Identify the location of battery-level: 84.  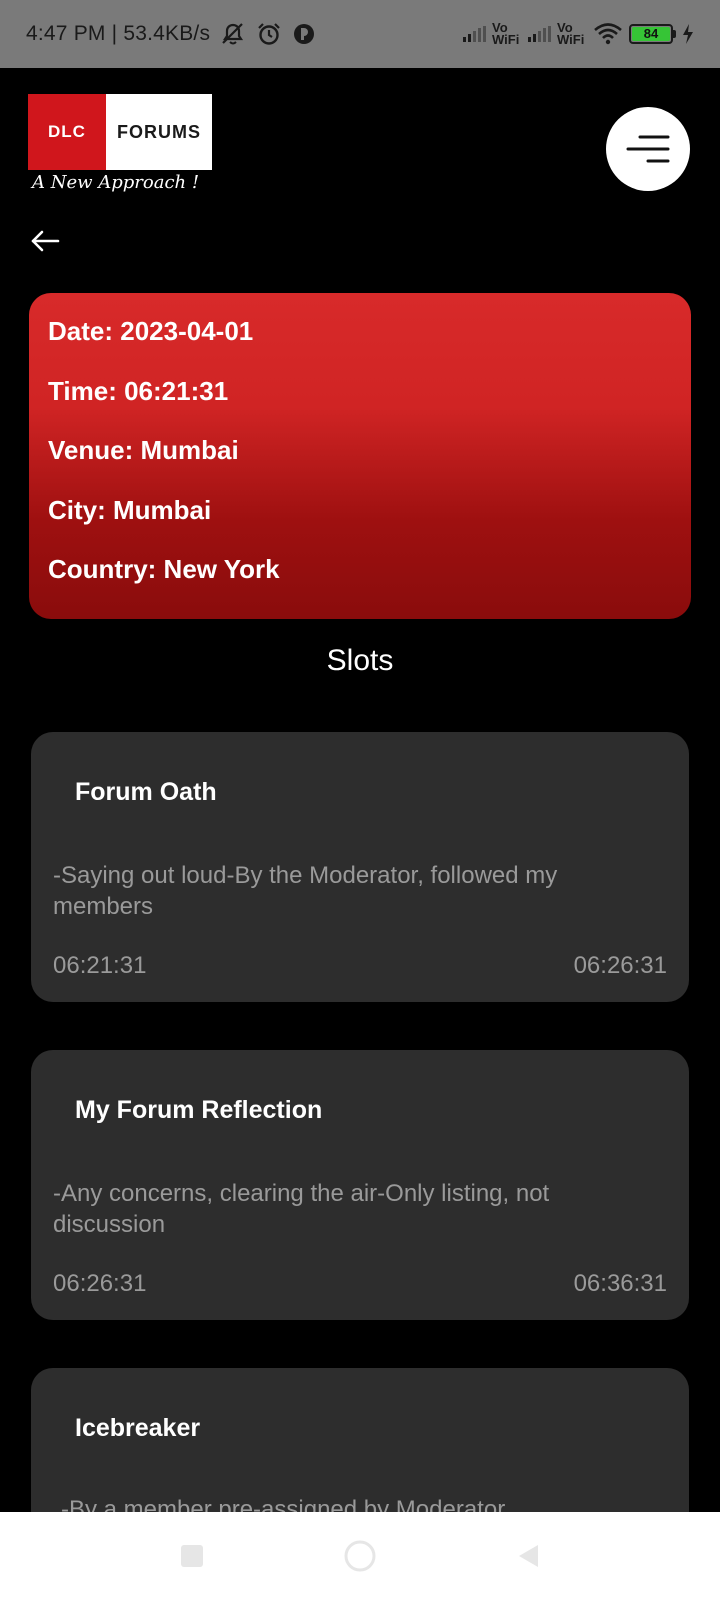
(651, 34).